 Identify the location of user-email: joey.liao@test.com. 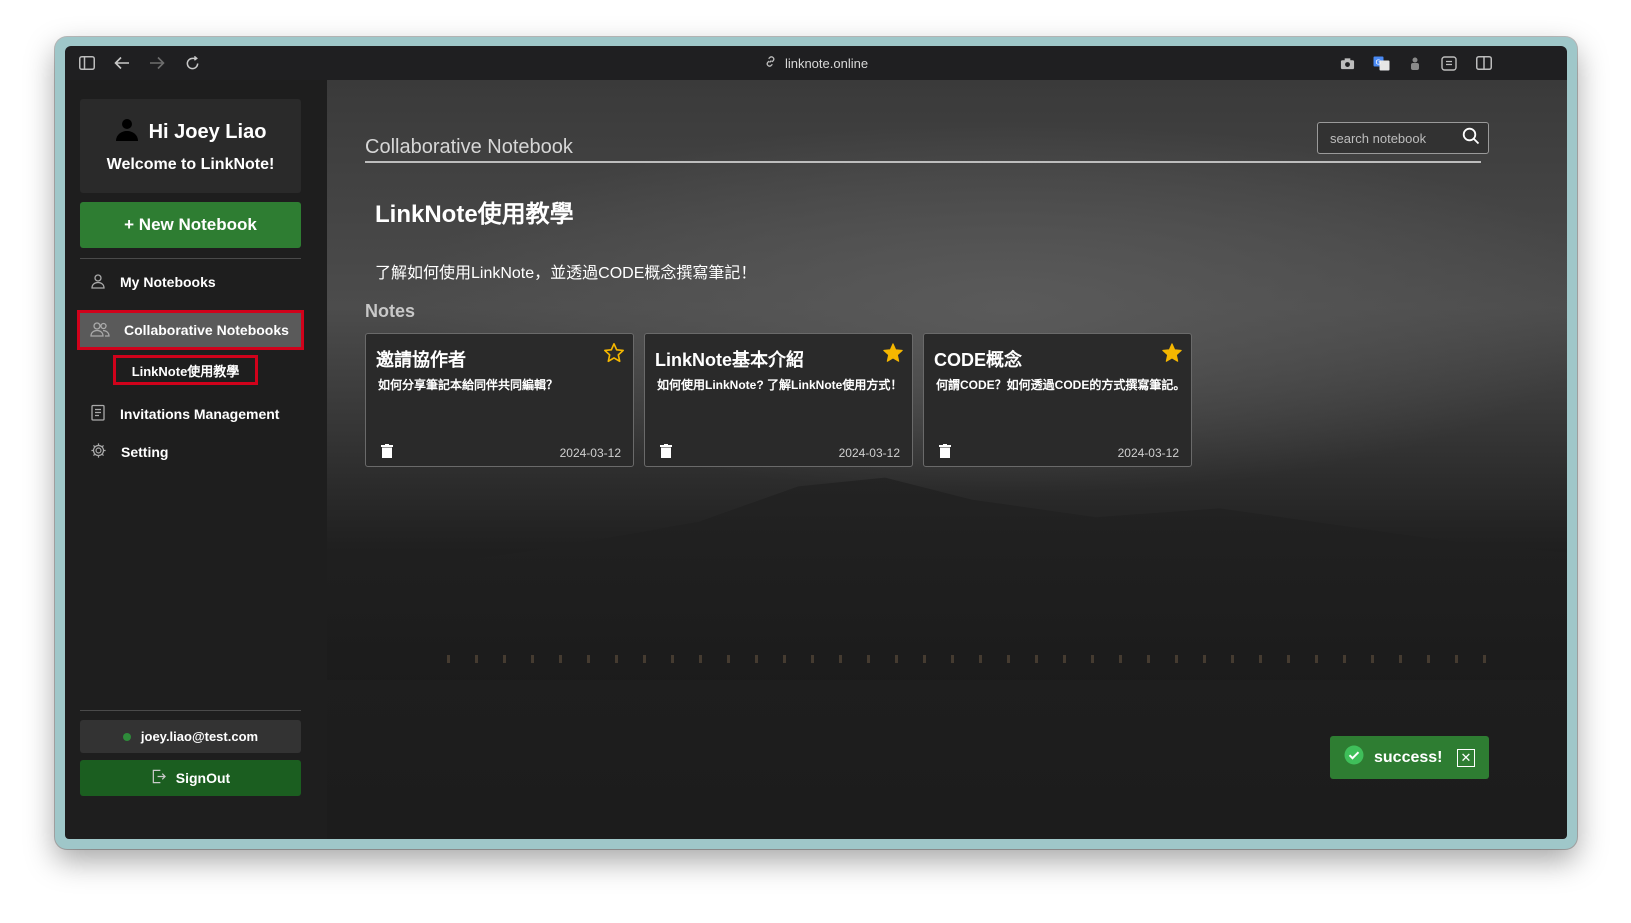
(190, 736).